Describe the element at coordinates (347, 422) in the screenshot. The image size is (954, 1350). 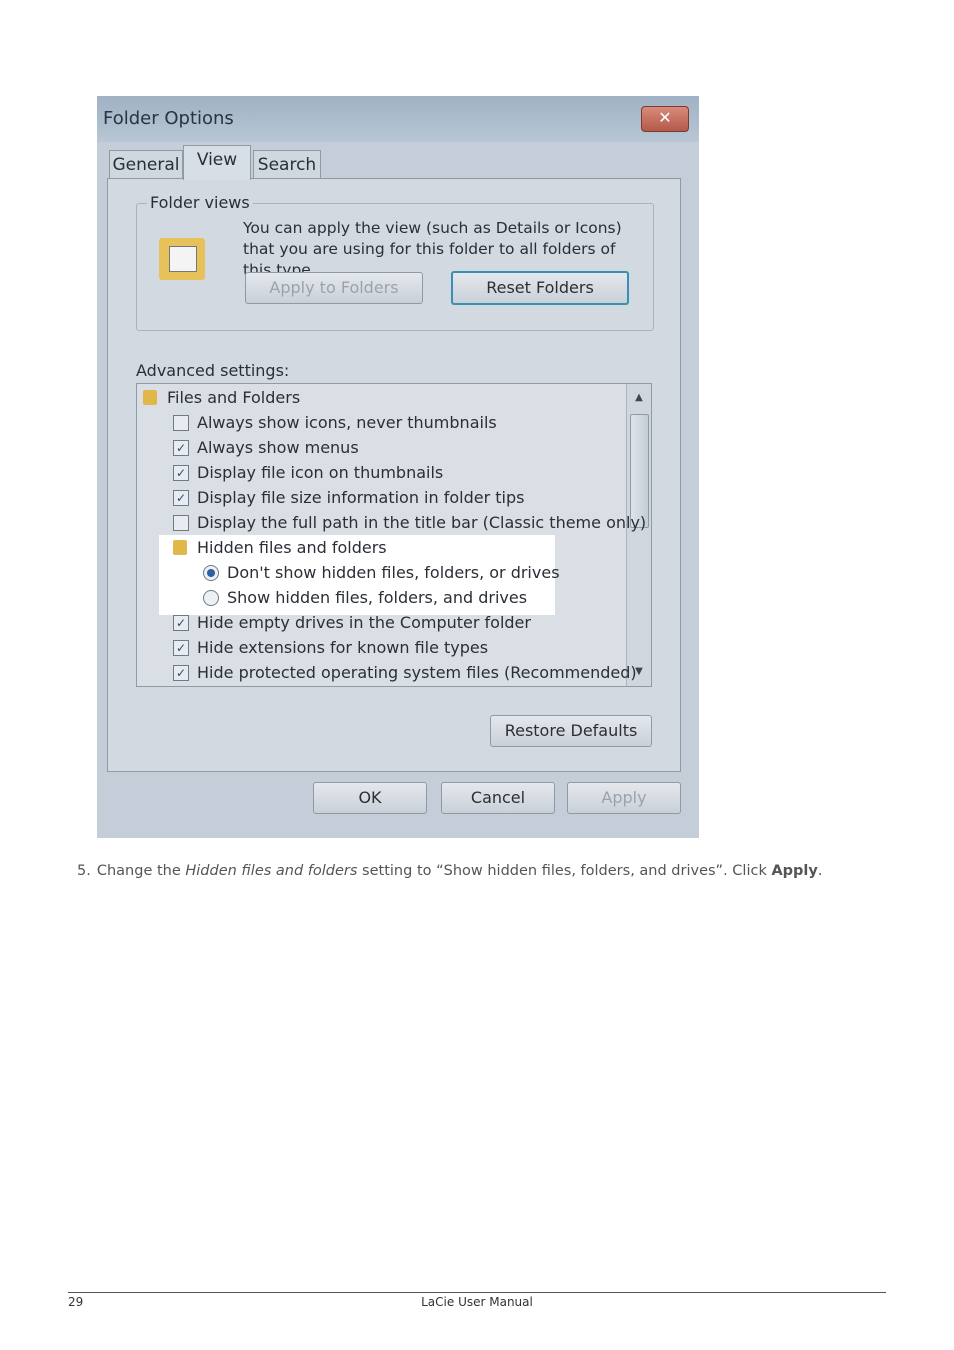
I see `setting-label: Always show icons, never thumbnails` at that location.